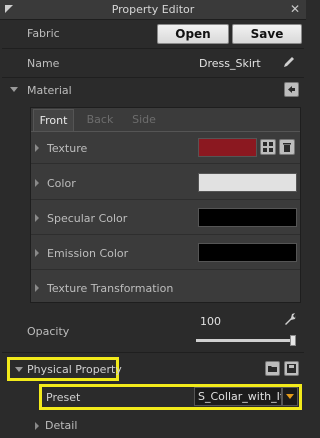 The width and height of the screenshot is (320, 438). Describe the element at coordinates (53, 120) in the screenshot. I see `tab-front: Front` at that location.